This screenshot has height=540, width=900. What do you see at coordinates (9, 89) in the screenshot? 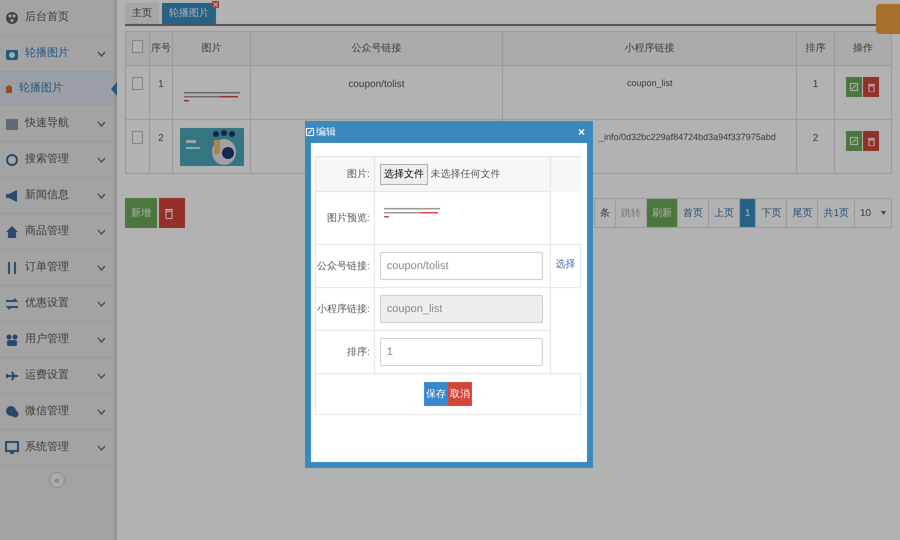
I see `badge-icon` at bounding box center [9, 89].